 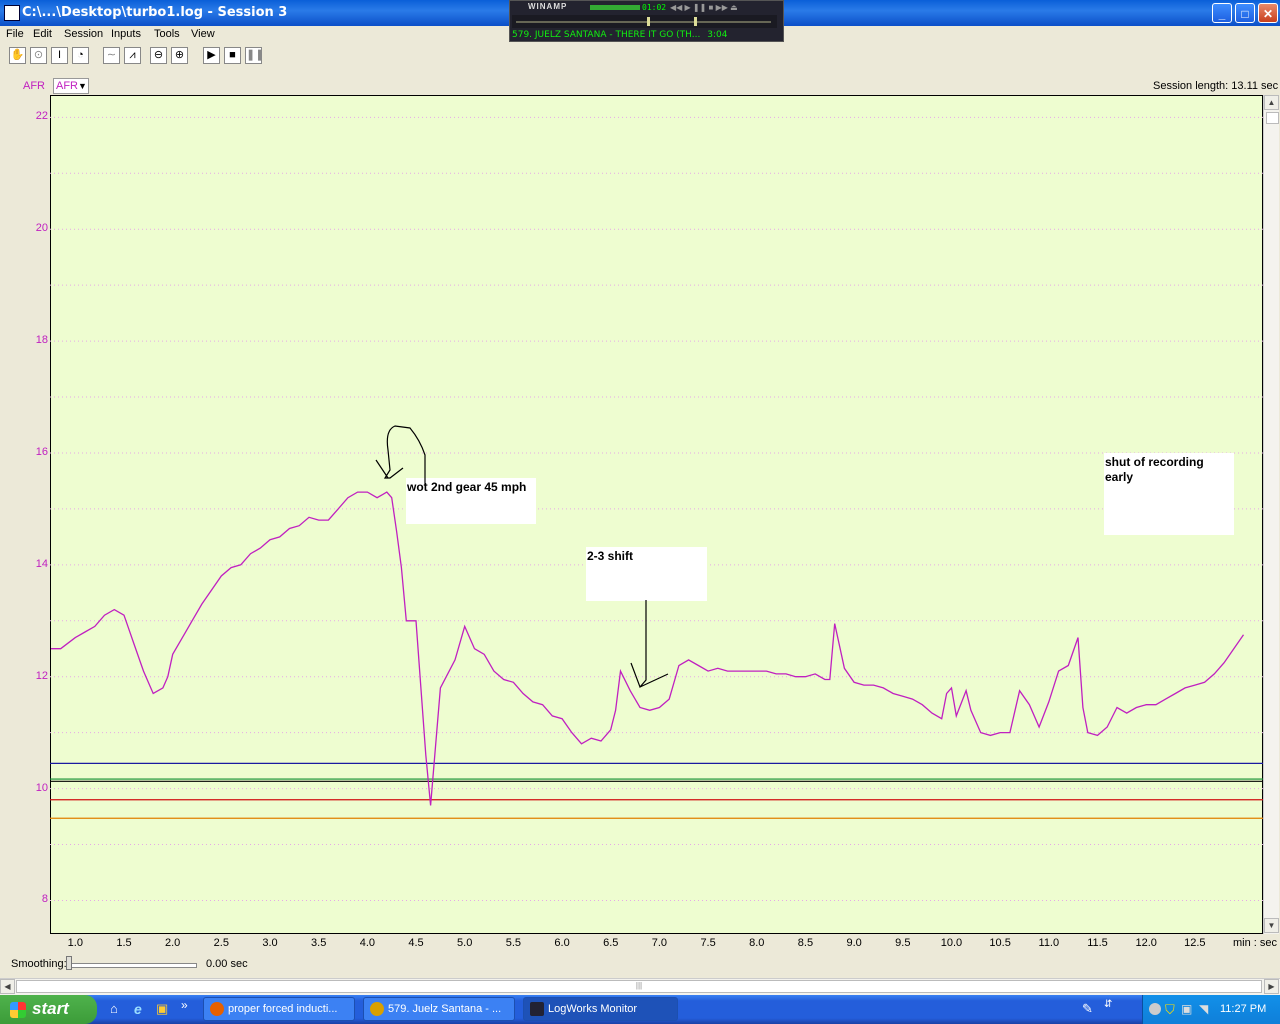 I want to click on volume-icon, so click(x=1155, y=1009).